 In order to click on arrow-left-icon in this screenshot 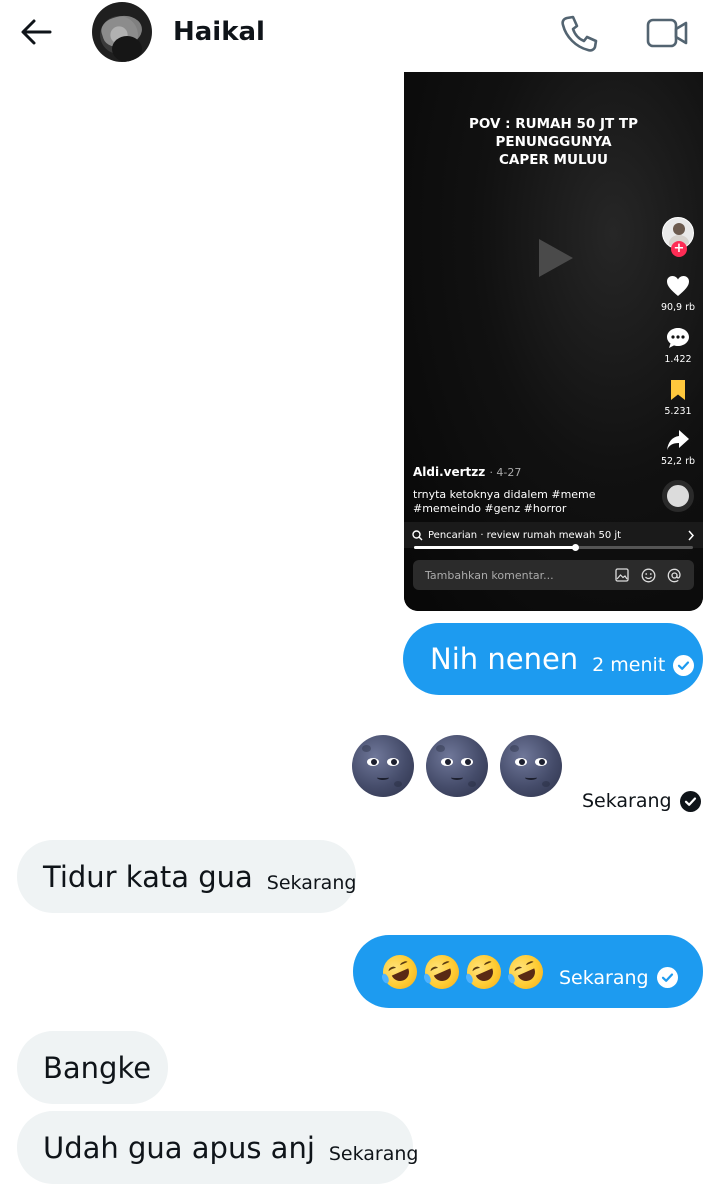, I will do `click(36, 32)`.